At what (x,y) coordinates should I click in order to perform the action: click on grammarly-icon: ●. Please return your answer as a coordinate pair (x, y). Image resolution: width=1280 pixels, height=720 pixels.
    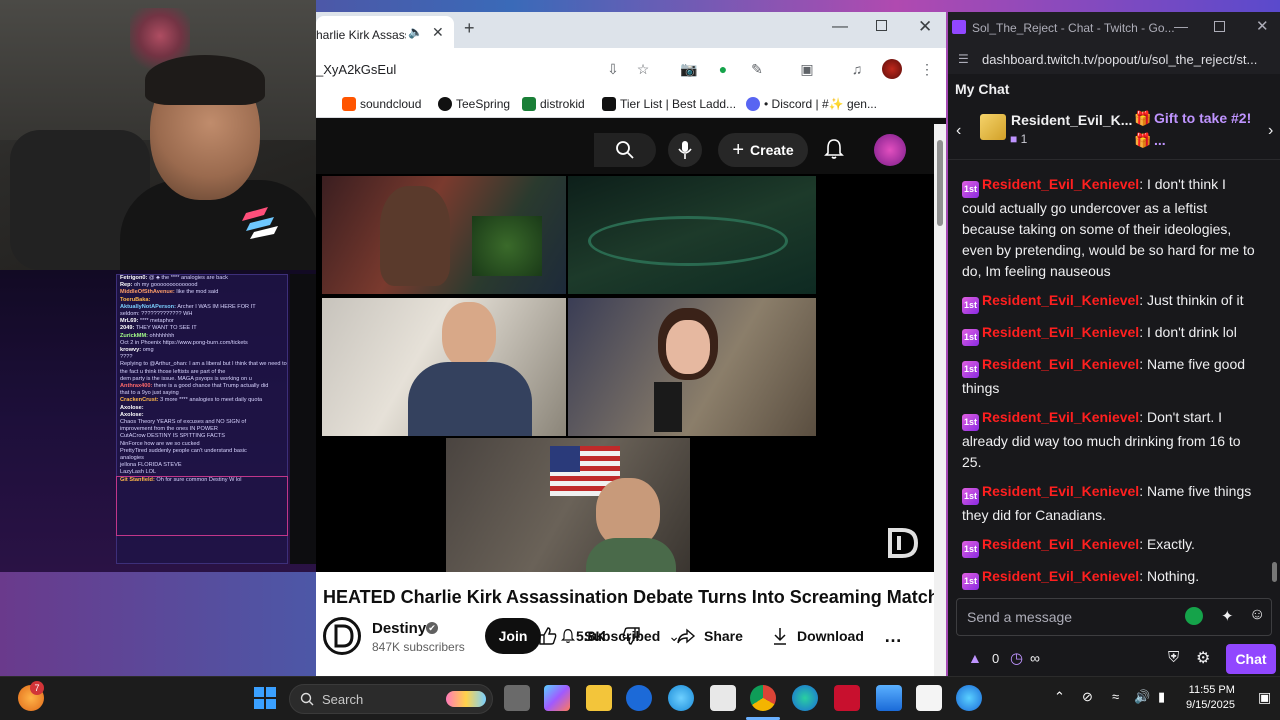
    Looking at the image, I should click on (723, 69).